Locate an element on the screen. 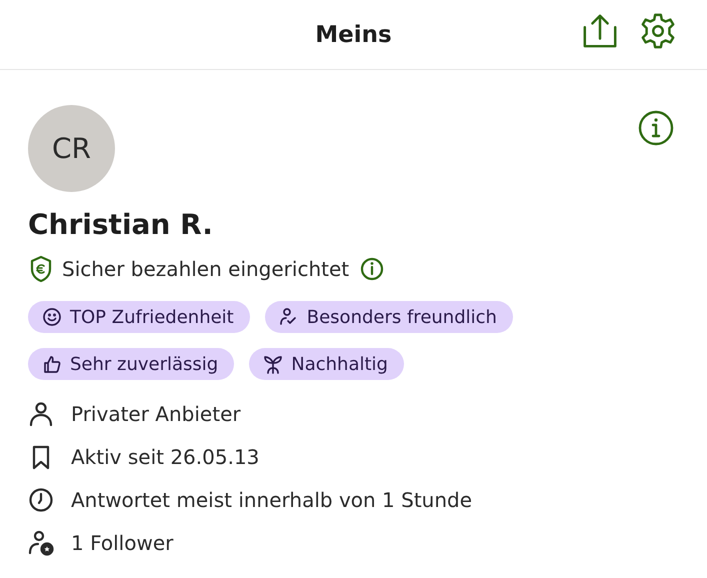  badge: TOP Zufriedenheit is located at coordinates (139, 317).